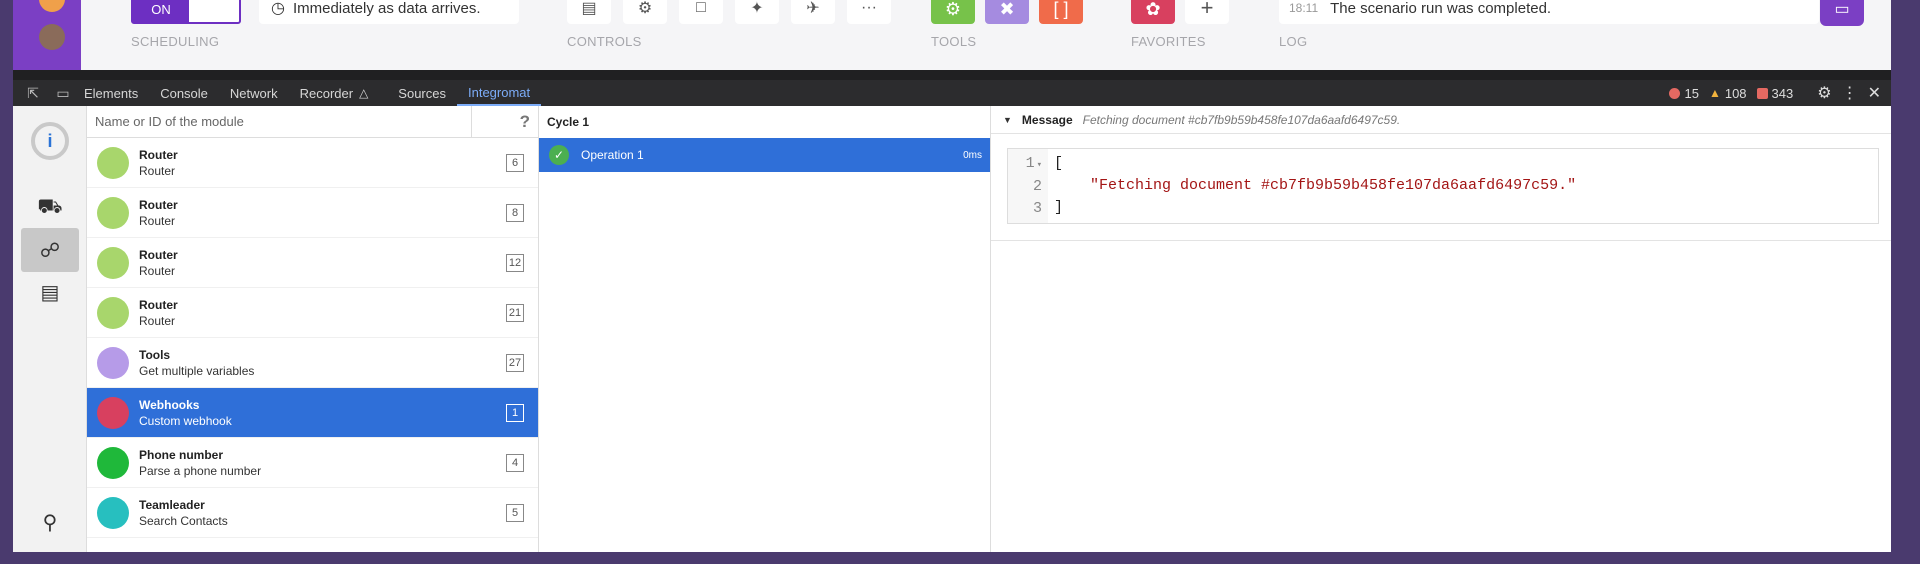 Image resolution: width=1920 pixels, height=564 pixels. Describe the element at coordinates (1675, 93) in the screenshot. I see `error-icon` at that location.